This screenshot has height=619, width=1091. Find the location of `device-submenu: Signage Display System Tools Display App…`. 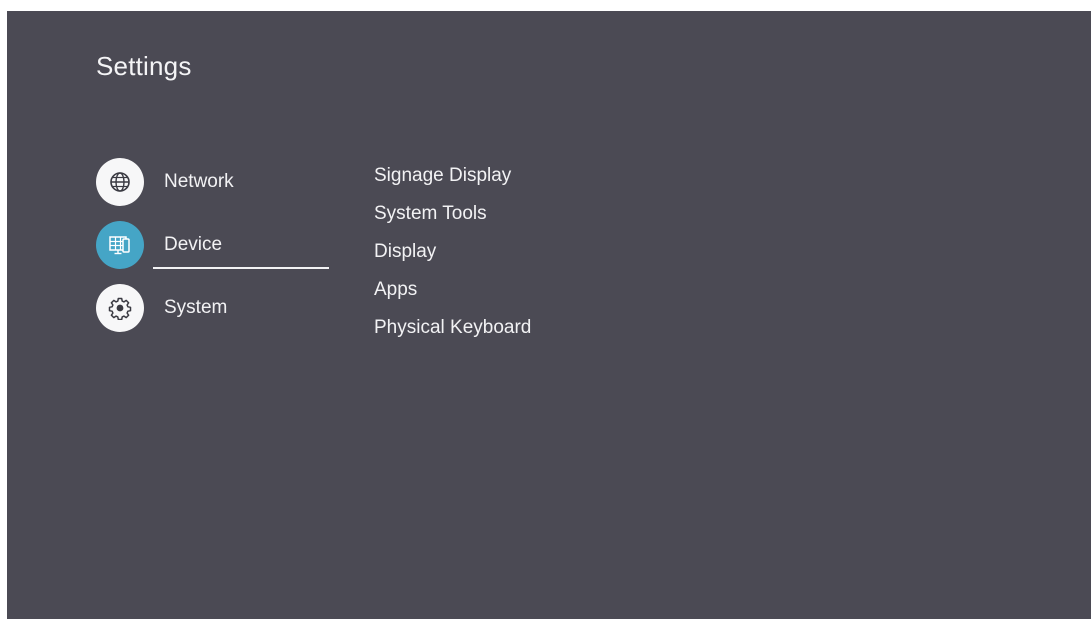

device-submenu: Signage Display System Tools Display App… is located at coordinates (452, 257).